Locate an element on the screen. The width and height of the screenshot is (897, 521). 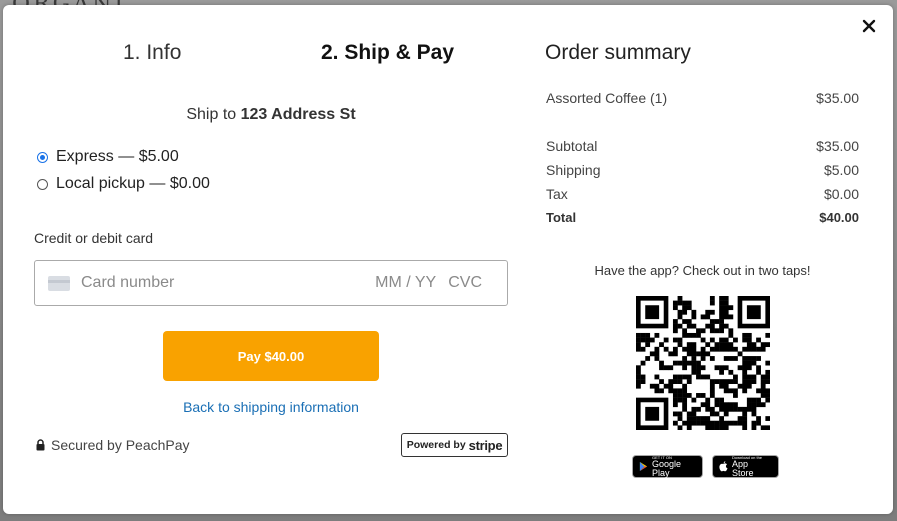
total-value: $40.00 is located at coordinates (839, 217).